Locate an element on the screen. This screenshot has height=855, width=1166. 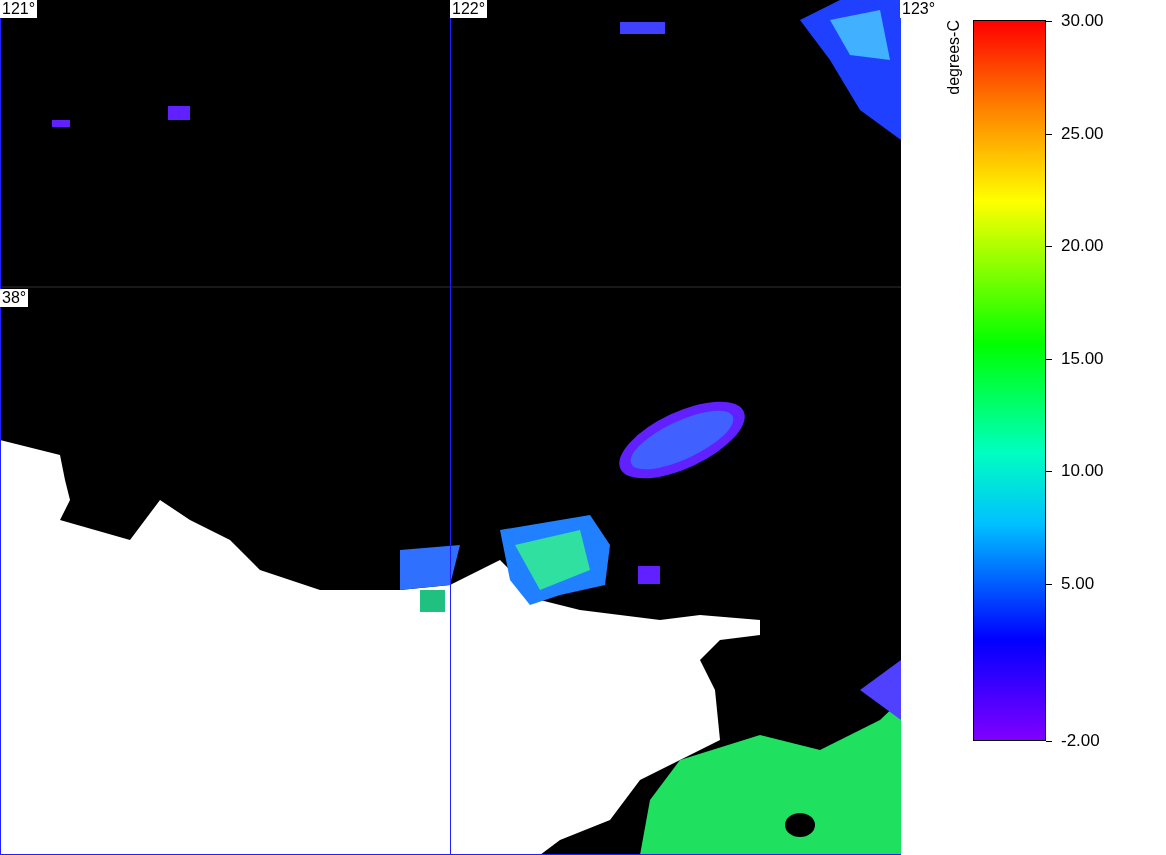
longitude-label: 123° is located at coordinates (919, 9).